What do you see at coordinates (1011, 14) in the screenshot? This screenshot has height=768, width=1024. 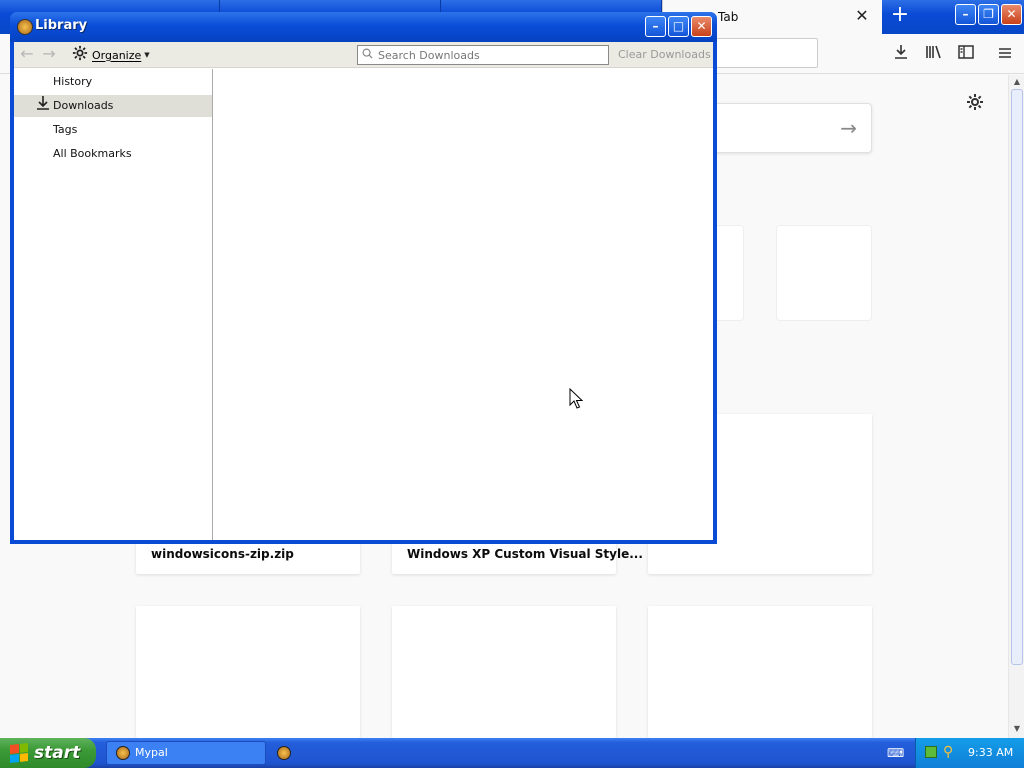 I see `browser-close-button: ✕` at bounding box center [1011, 14].